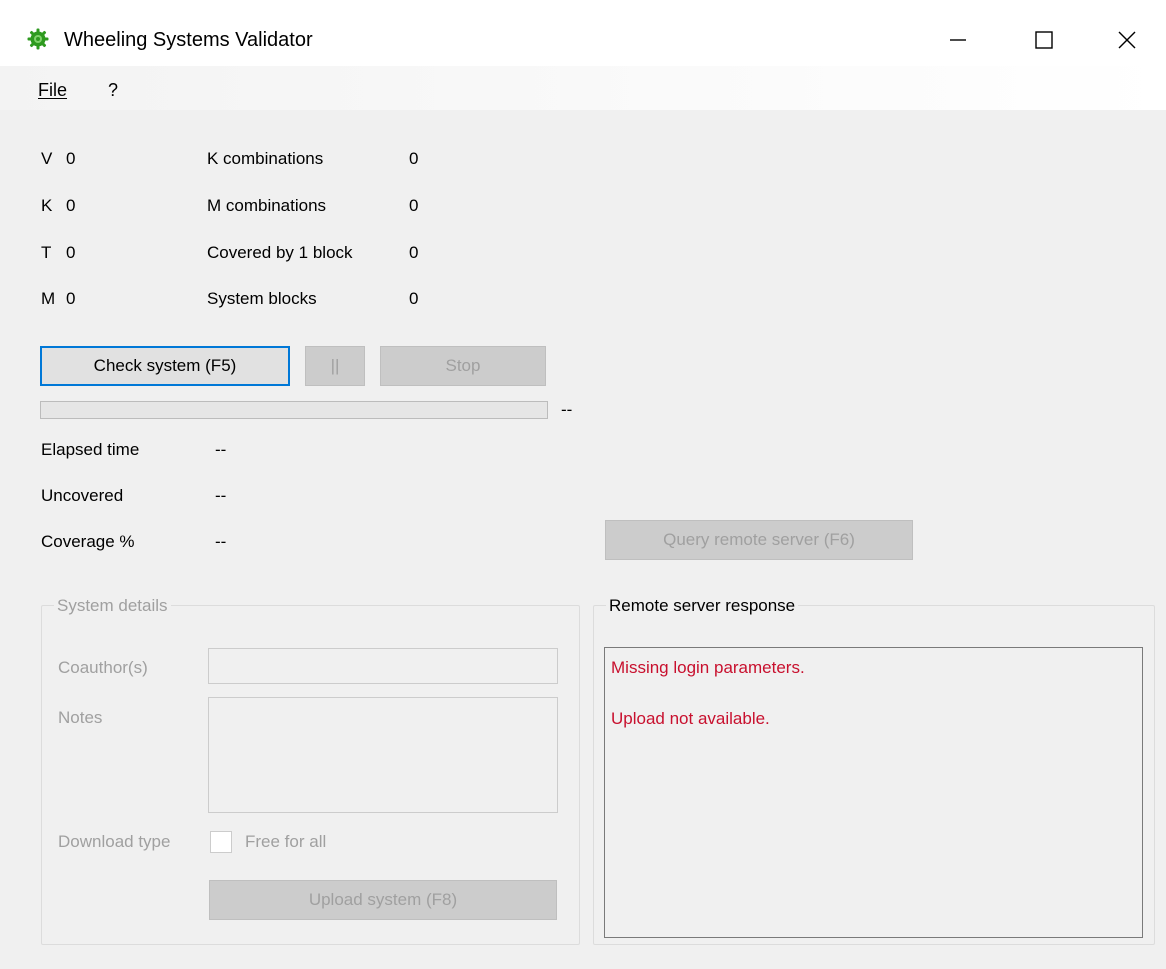 The height and width of the screenshot is (969, 1166). Describe the element at coordinates (112, 606) in the screenshot. I see `system-details-title: System details` at that location.